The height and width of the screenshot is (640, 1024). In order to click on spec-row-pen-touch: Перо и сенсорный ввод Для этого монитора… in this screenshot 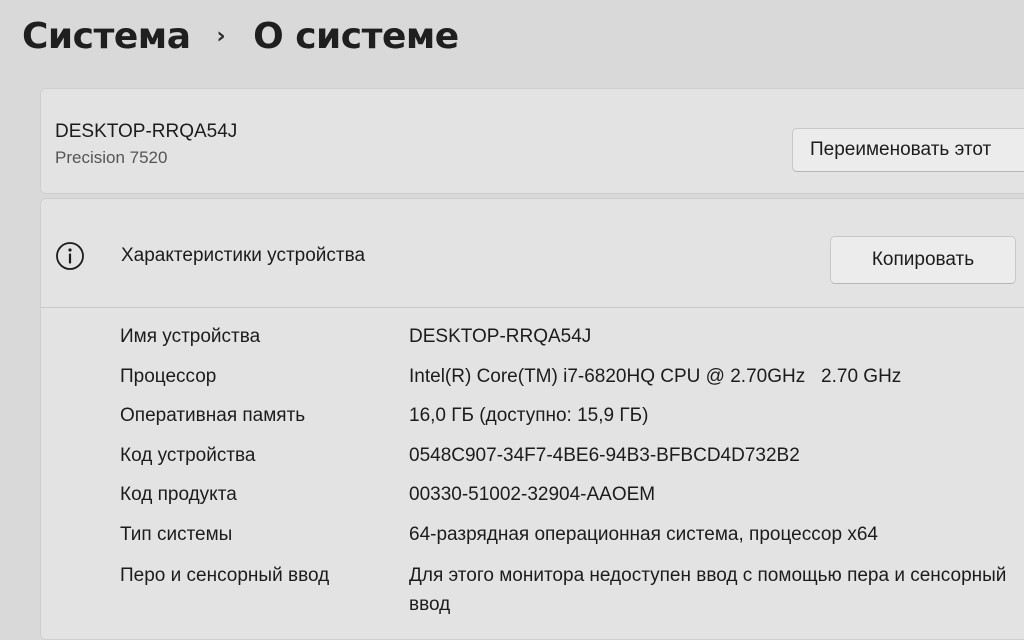, I will do `click(570, 595)`.